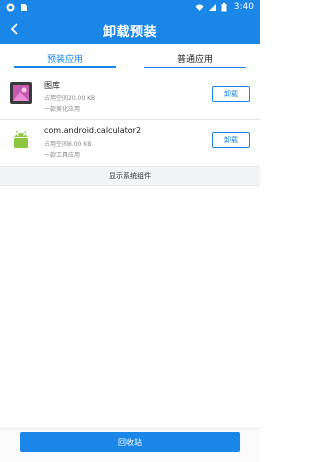 This screenshot has width=320, height=462. What do you see at coordinates (130, 98) in the screenshot?
I see `app-list-item: 图库 占用空间20.00 KB 一款美化应用 卸载` at bounding box center [130, 98].